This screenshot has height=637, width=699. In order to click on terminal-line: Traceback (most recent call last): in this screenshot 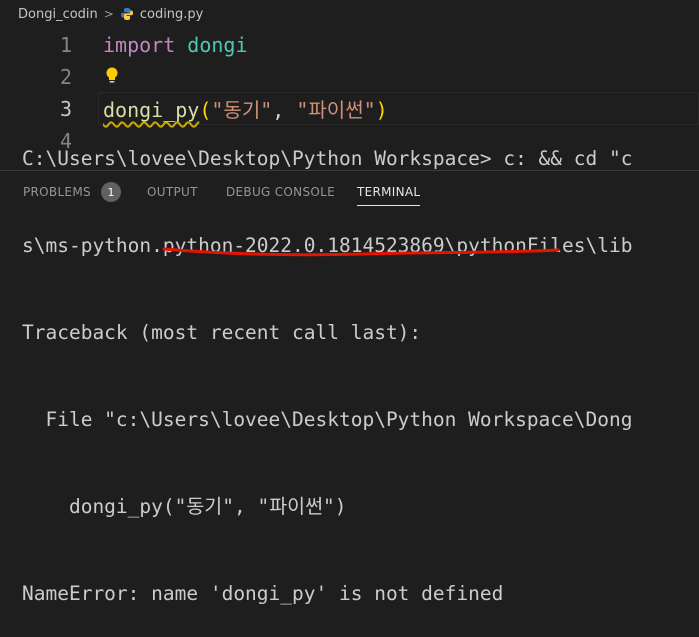, I will do `click(222, 332)`.